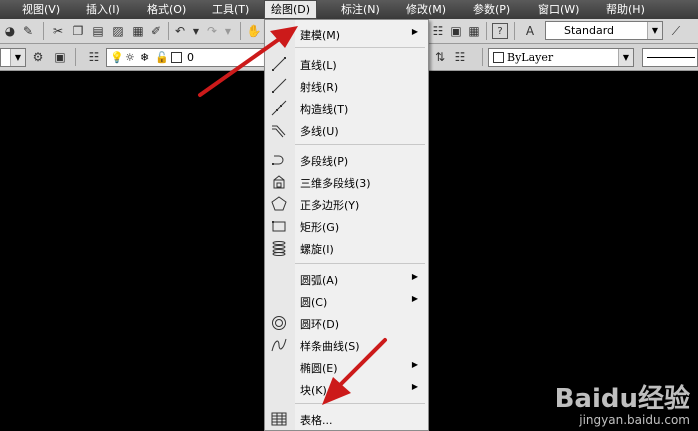 This screenshot has height=431, width=698. I want to click on annotation-arrow-bottom, so click(354, 371).